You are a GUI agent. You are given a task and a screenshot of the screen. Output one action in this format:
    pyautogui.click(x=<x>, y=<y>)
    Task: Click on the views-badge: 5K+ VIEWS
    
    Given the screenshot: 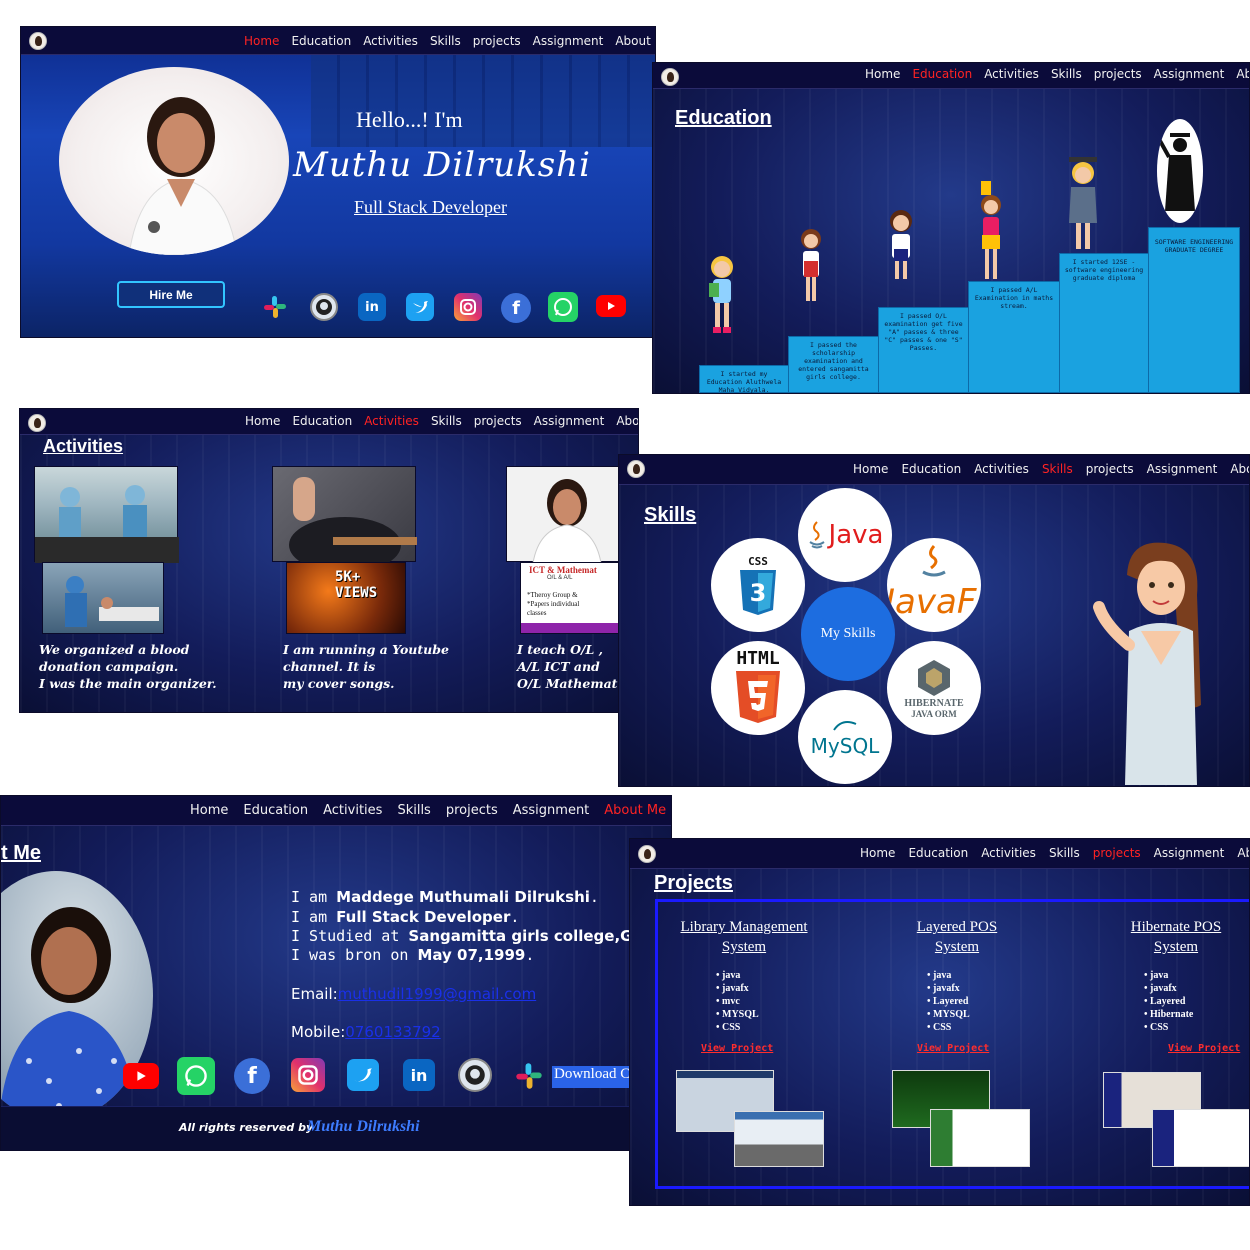 What is the action you would take?
    pyautogui.click(x=356, y=585)
    